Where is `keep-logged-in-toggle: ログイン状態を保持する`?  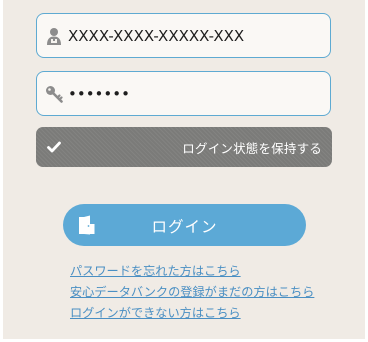 keep-logged-in-toggle: ログイン状態を保持する is located at coordinates (184, 147).